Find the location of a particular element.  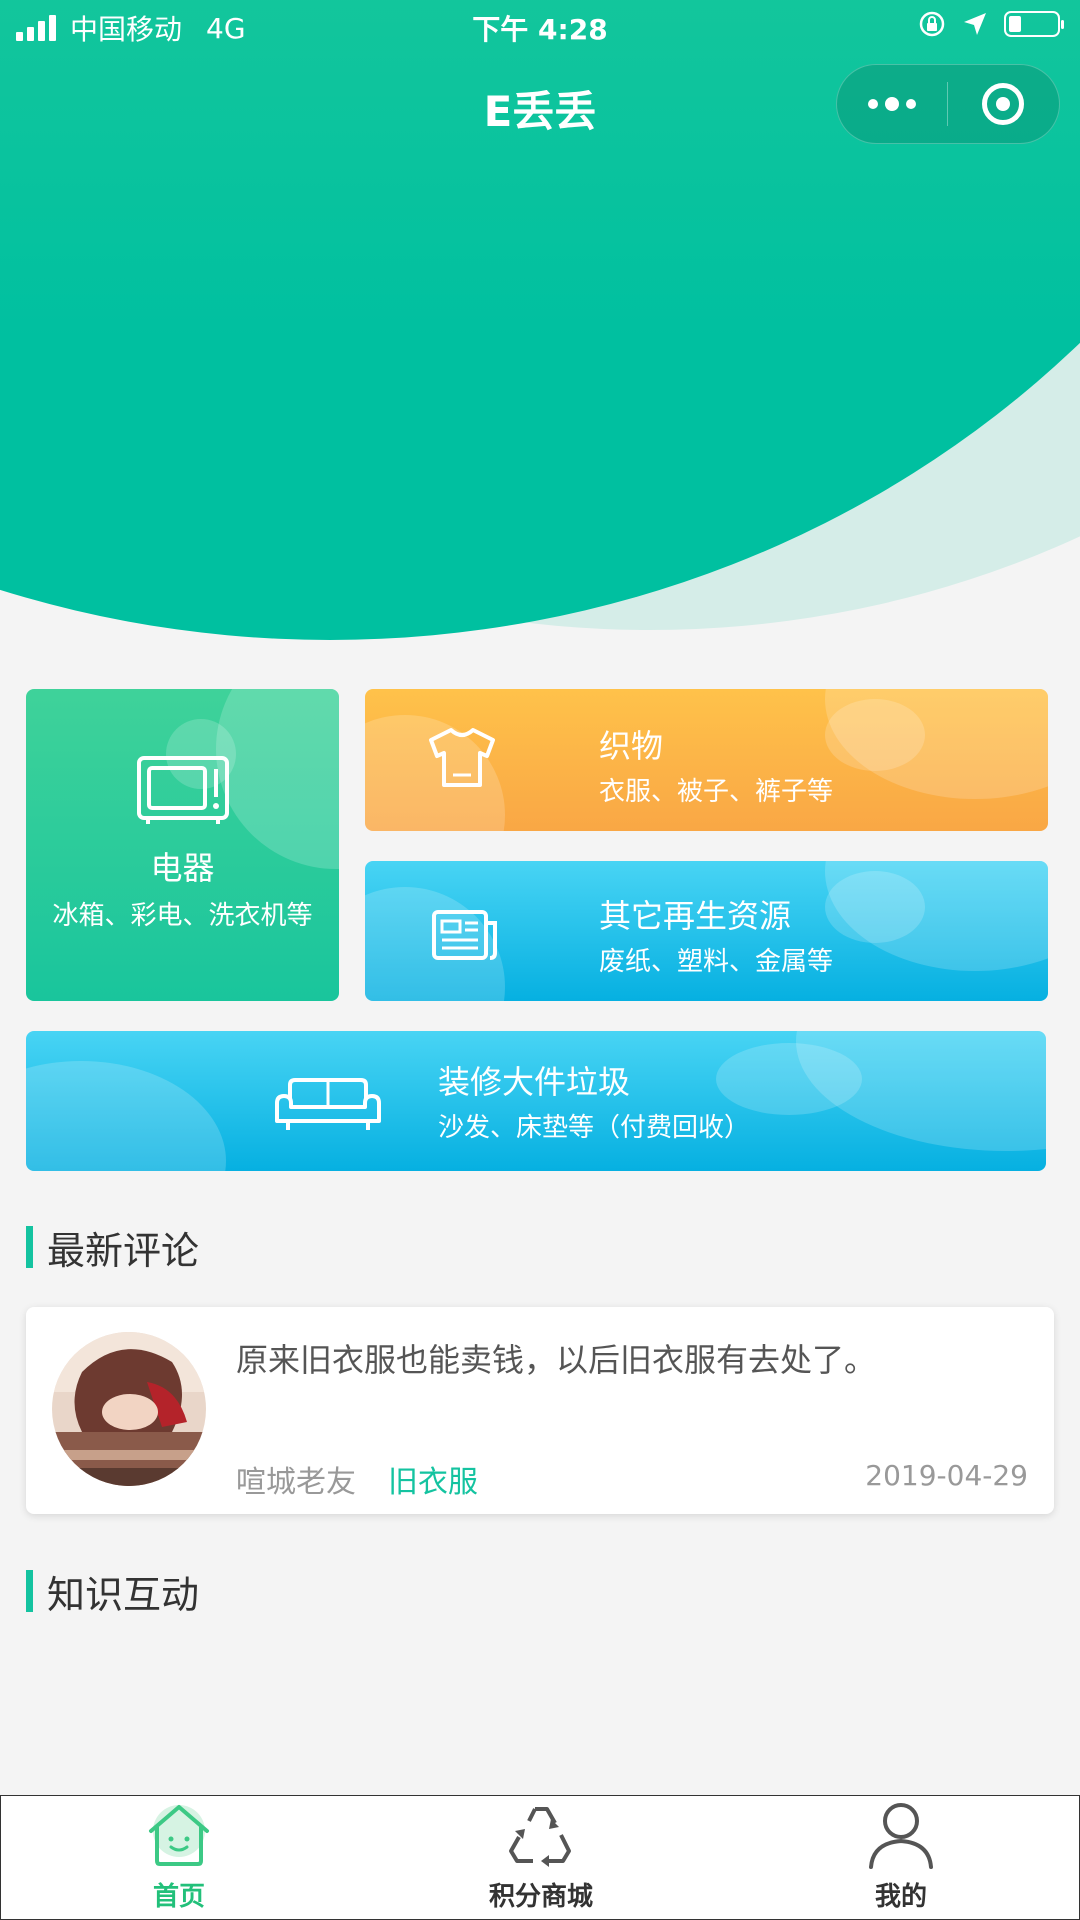

recycle-icon is located at coordinates (540, 1837).